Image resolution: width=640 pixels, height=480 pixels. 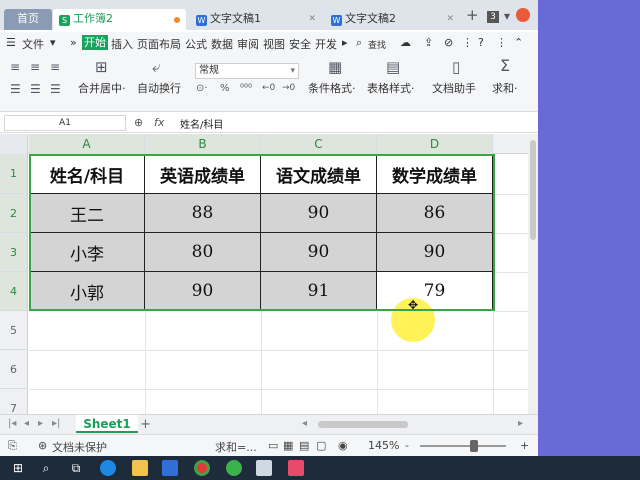 I want to click on doc-helper-button: 文档助手, so click(x=454, y=88).